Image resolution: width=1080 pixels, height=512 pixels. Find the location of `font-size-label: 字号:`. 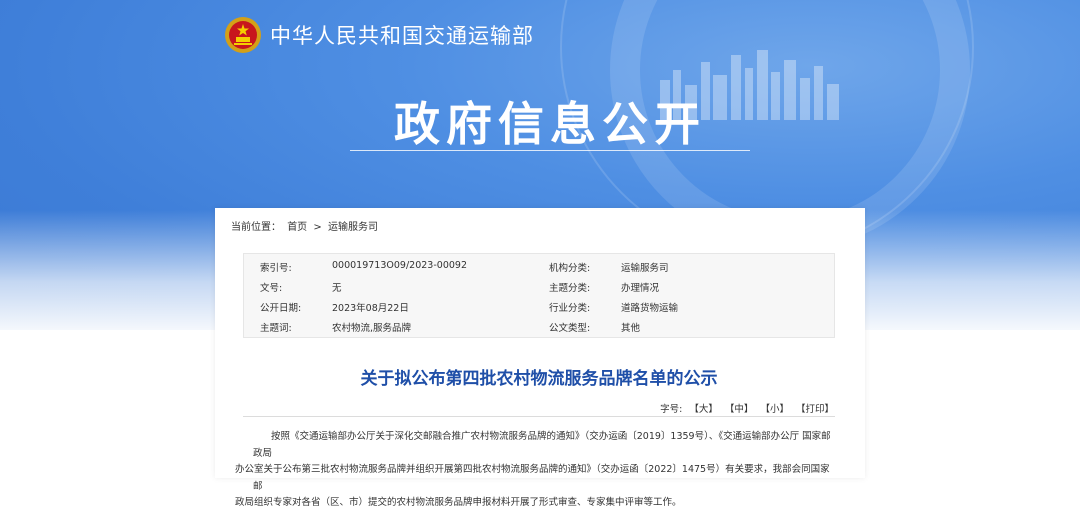

font-size-label: 字号: is located at coordinates (671, 409).